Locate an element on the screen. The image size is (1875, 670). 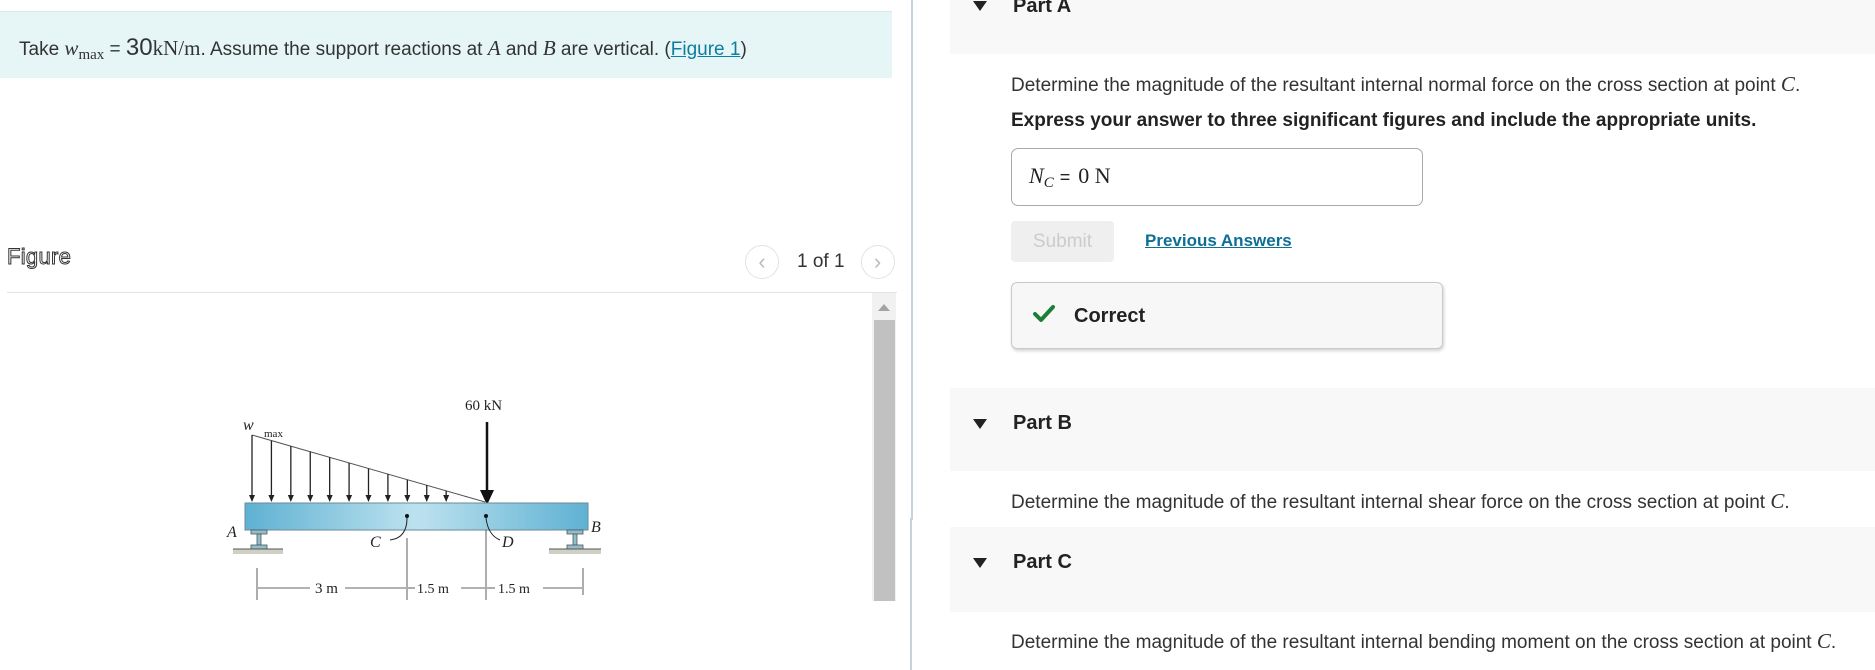
figure-pager: ‹ 1 of 1 › is located at coordinates (820, 262).